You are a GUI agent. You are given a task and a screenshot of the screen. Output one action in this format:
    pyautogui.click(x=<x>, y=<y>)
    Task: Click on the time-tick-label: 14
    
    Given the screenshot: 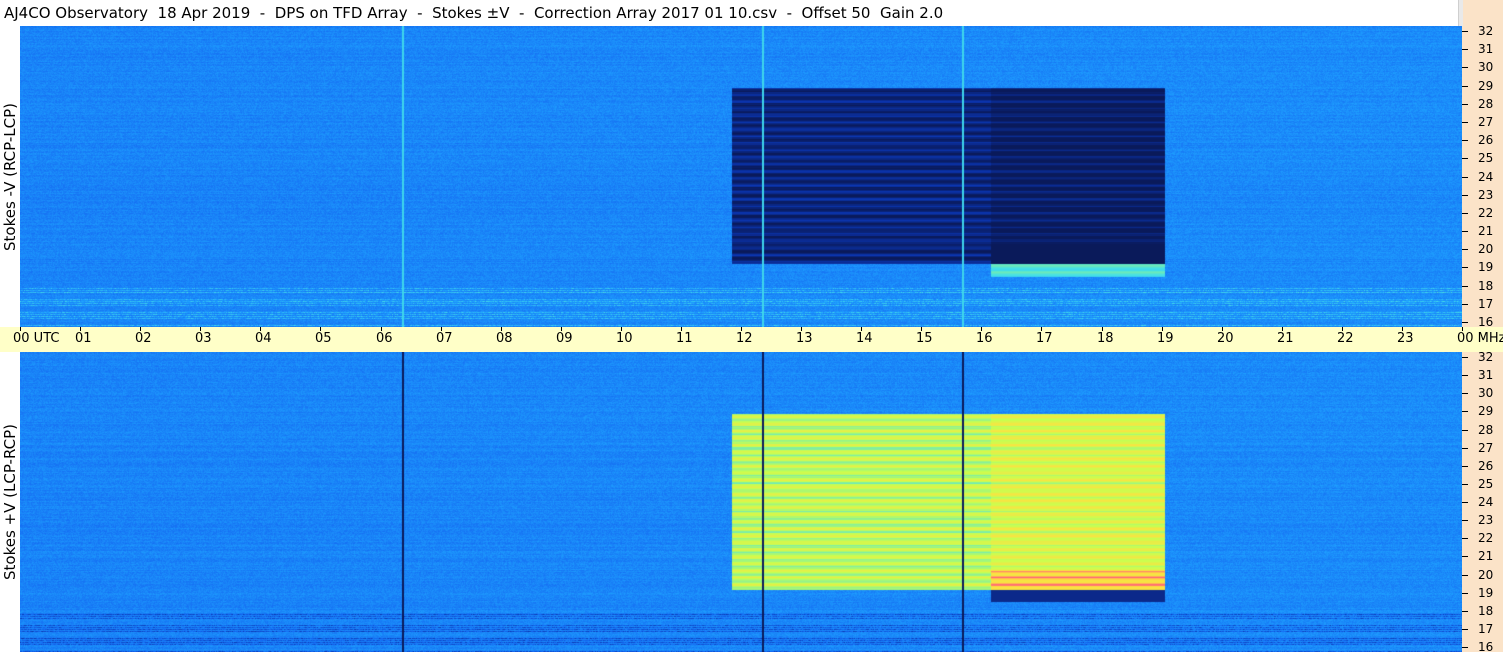 What is the action you would take?
    pyautogui.click(x=864, y=338)
    